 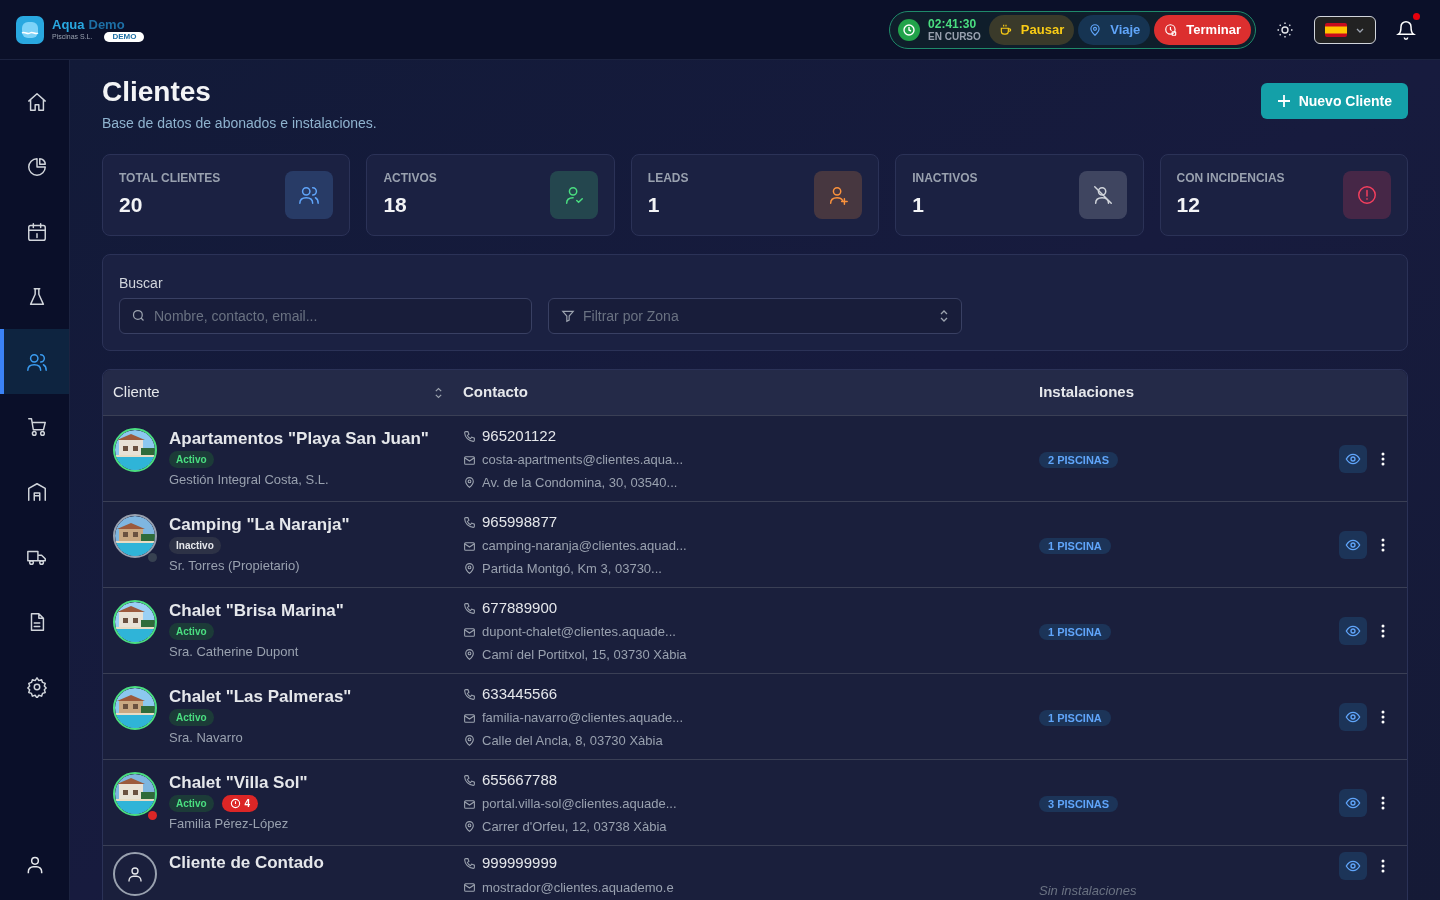 What do you see at coordinates (1031, 29) in the screenshot?
I see `timer-button: Pausar` at bounding box center [1031, 29].